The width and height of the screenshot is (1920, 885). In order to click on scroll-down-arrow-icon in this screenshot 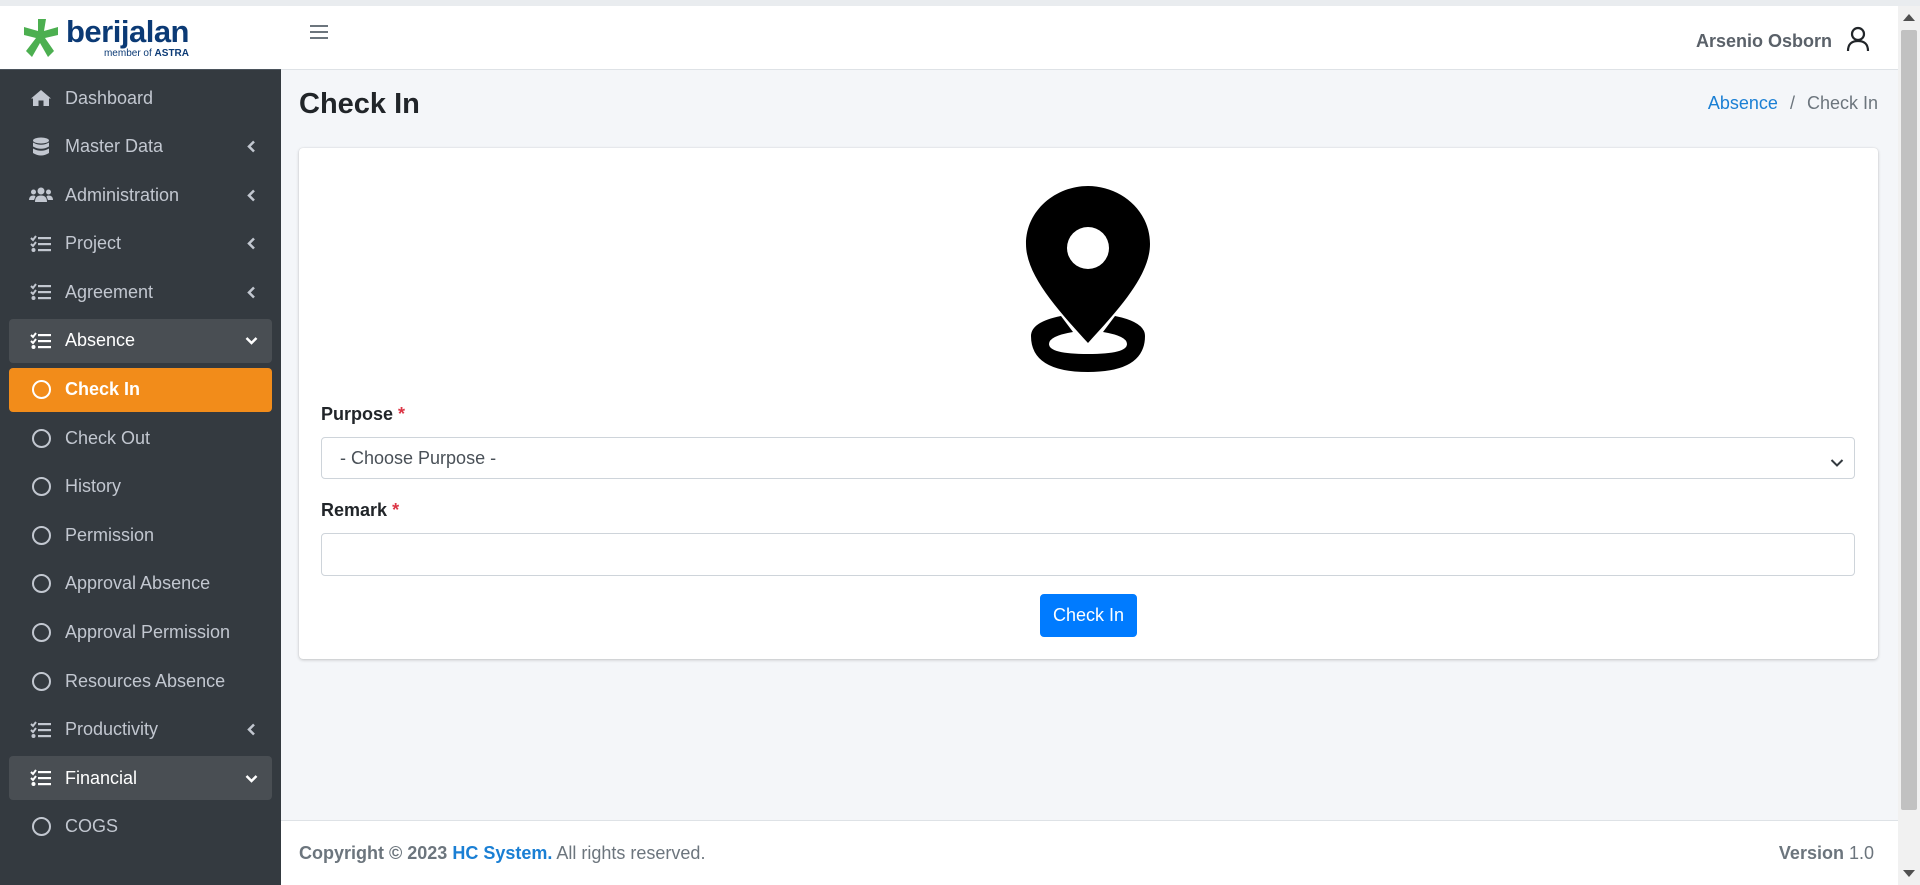, I will do `click(1909, 873)`.